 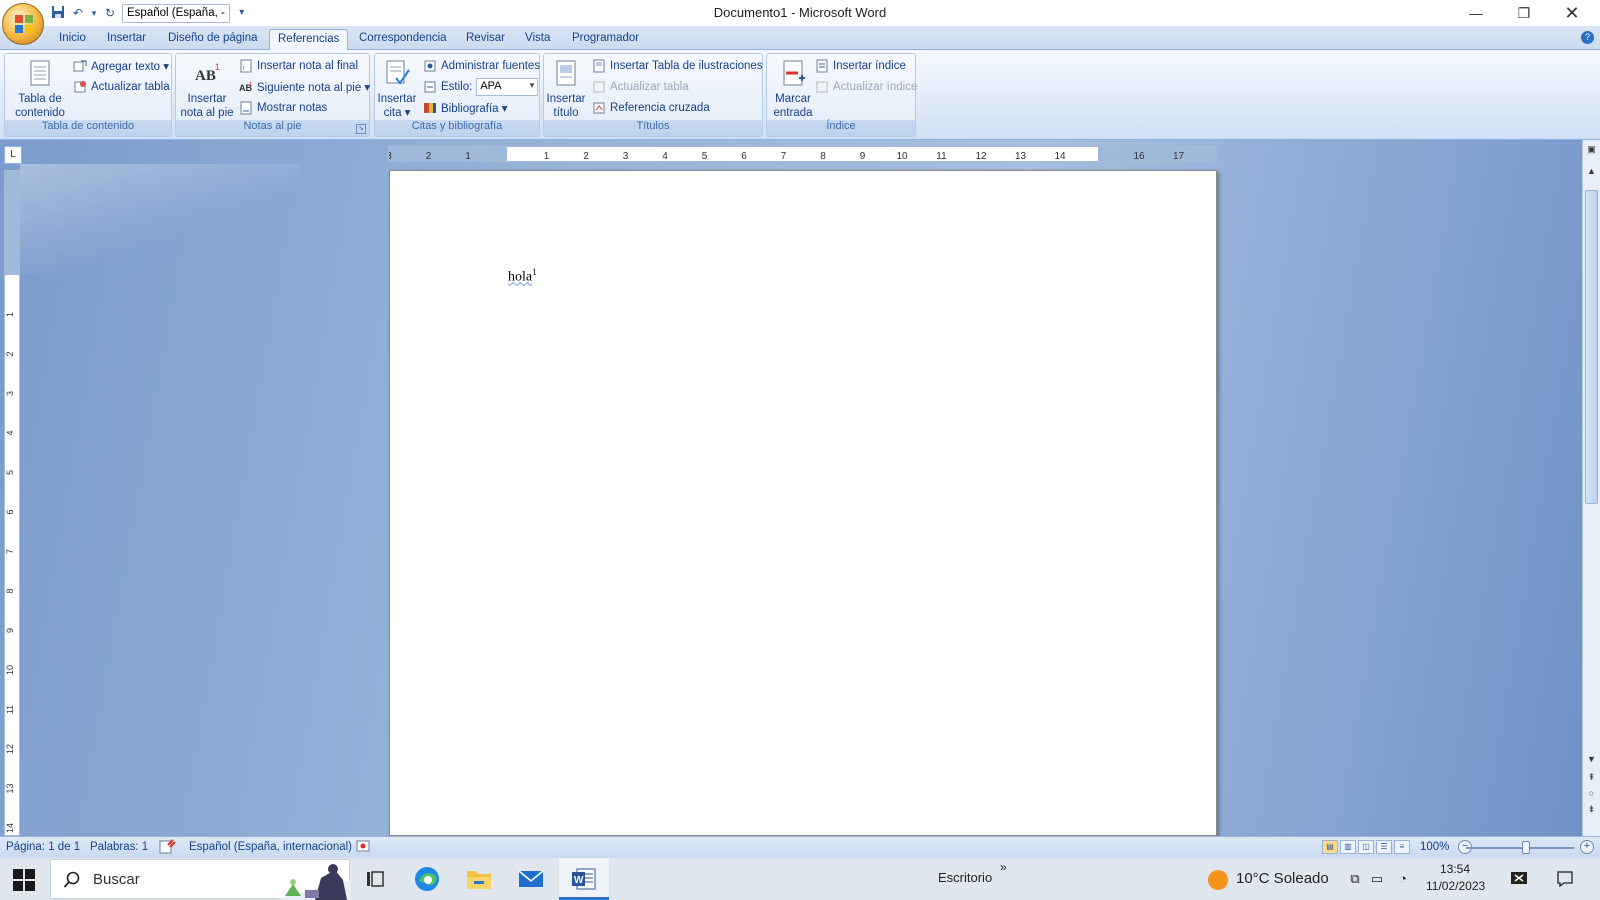 What do you see at coordinates (10, 393) in the screenshot?
I see `ruler-tick-label: 3` at bounding box center [10, 393].